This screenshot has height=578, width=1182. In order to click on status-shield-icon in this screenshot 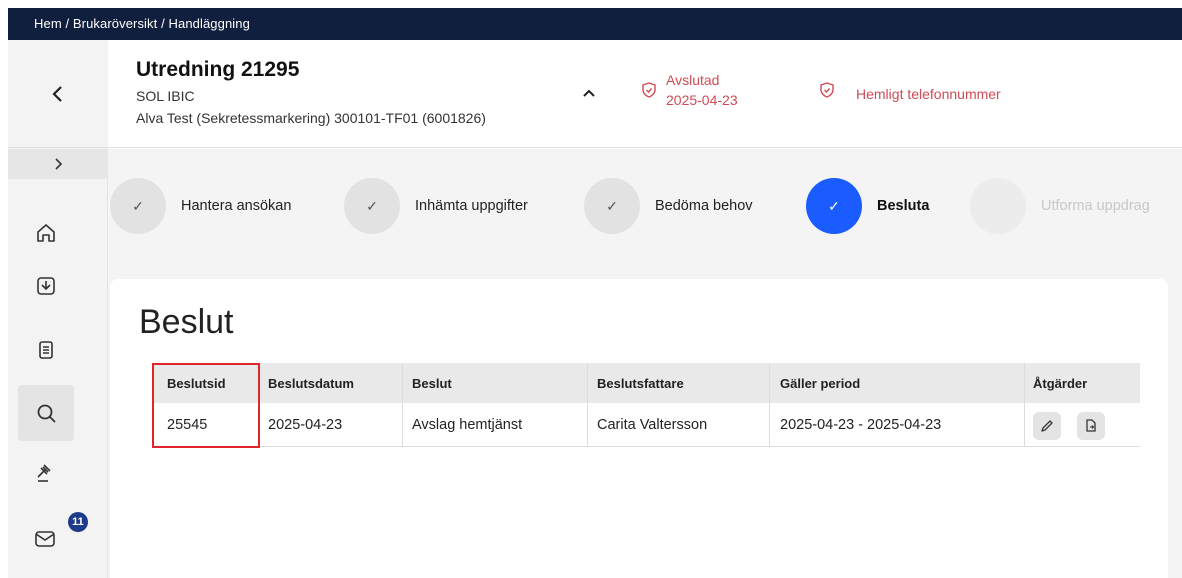, I will do `click(649, 92)`.